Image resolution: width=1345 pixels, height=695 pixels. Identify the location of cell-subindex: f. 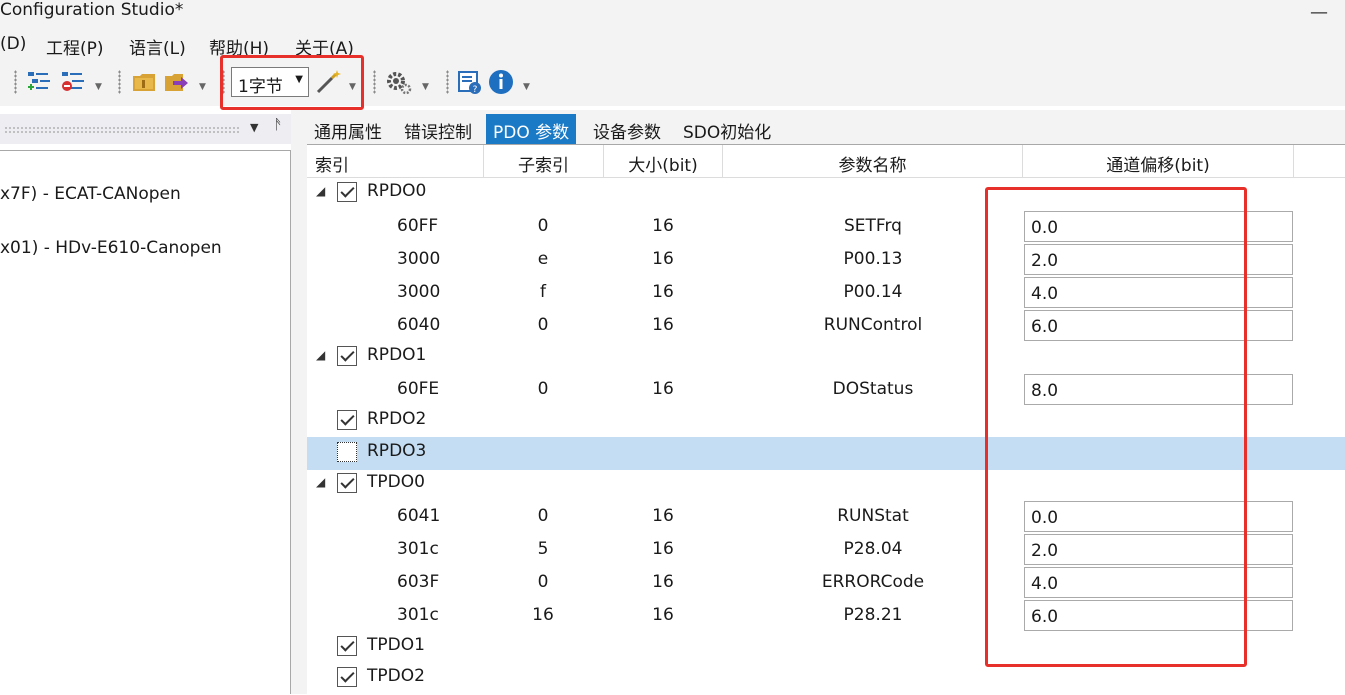
(543, 292).